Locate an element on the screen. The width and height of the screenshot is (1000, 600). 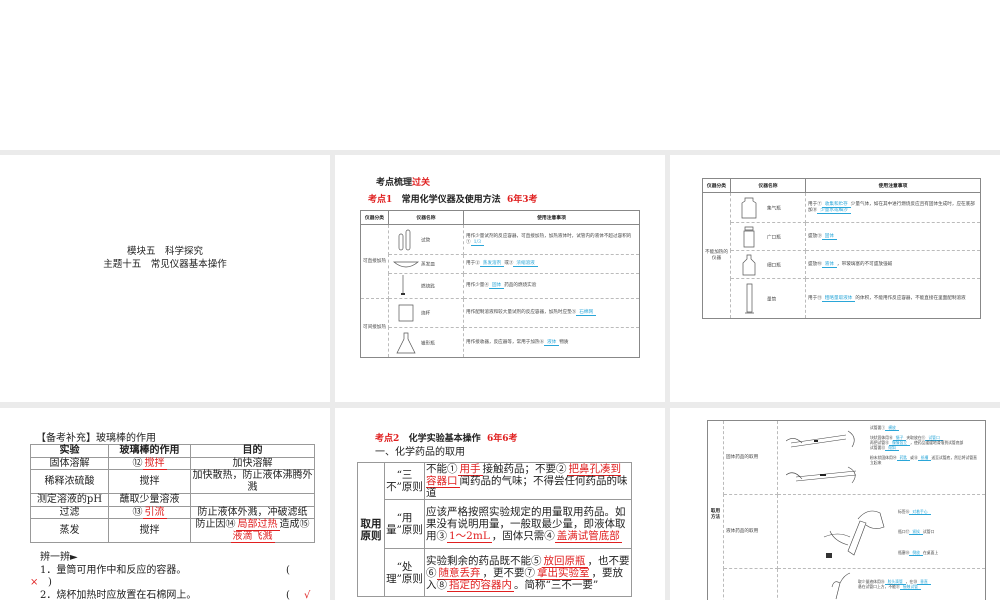
instrument-name: 燃烧匙 is located at coordinates (428, 287).